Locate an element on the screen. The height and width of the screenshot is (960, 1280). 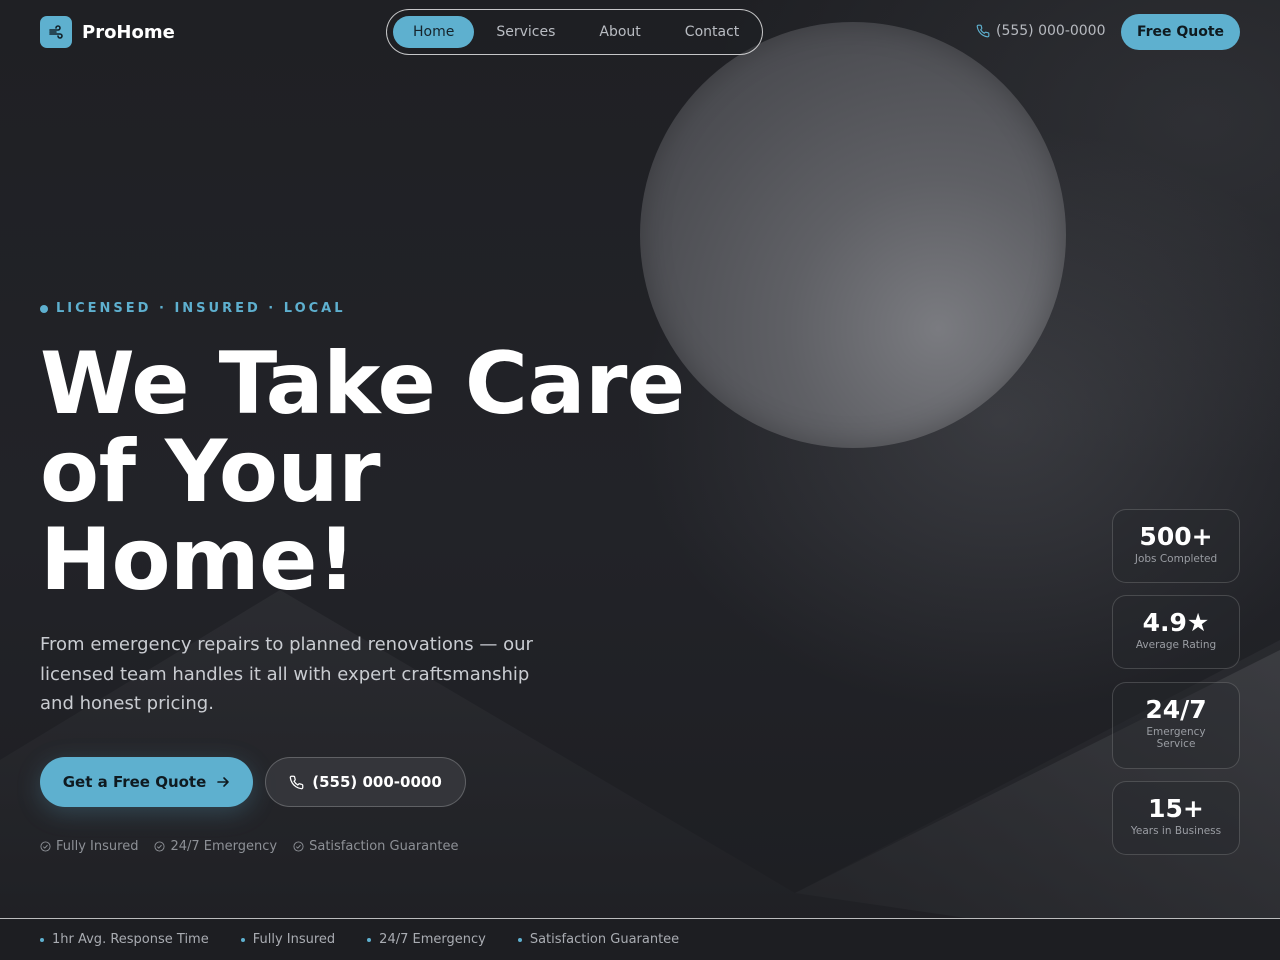
stat-value: 15+ is located at coordinates (1176, 808).